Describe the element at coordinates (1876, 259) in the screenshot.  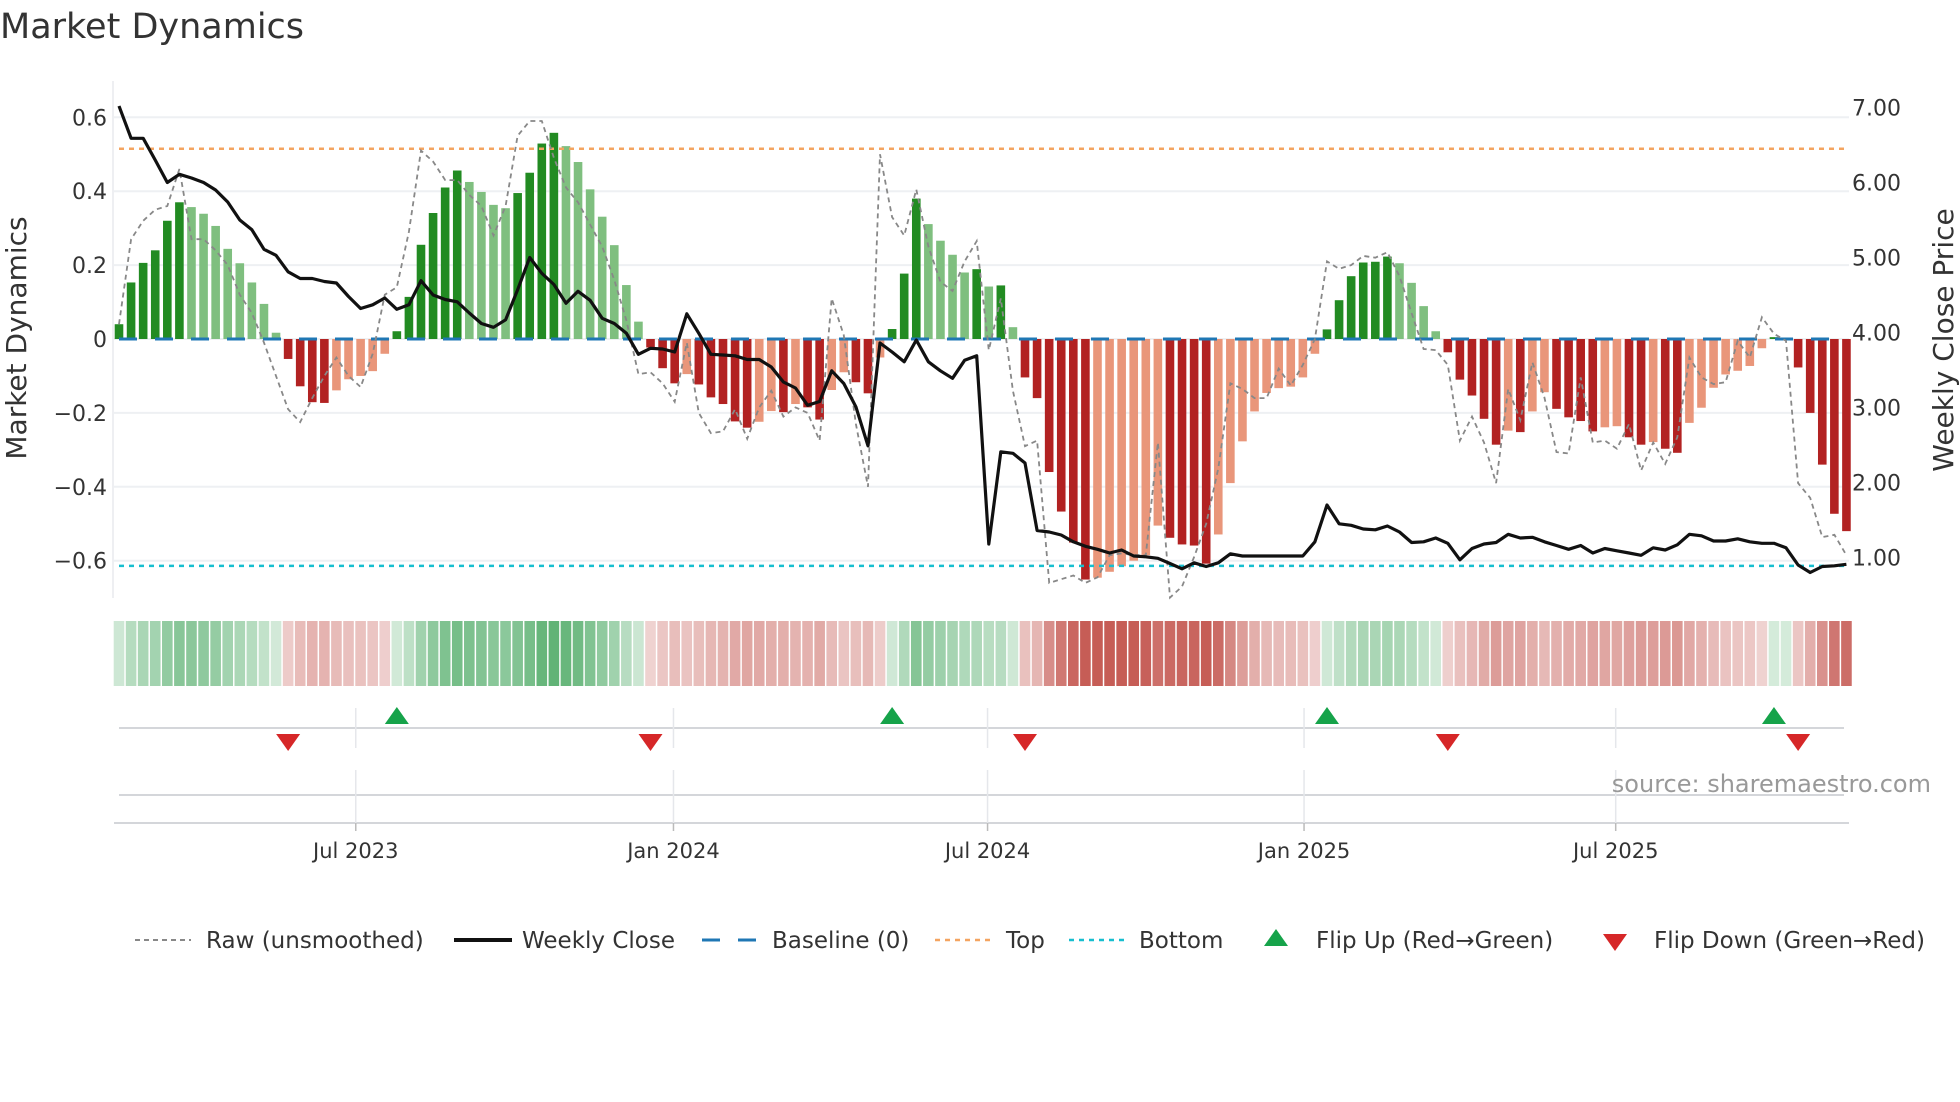
I see `y2-tick-label: 5.00` at that location.